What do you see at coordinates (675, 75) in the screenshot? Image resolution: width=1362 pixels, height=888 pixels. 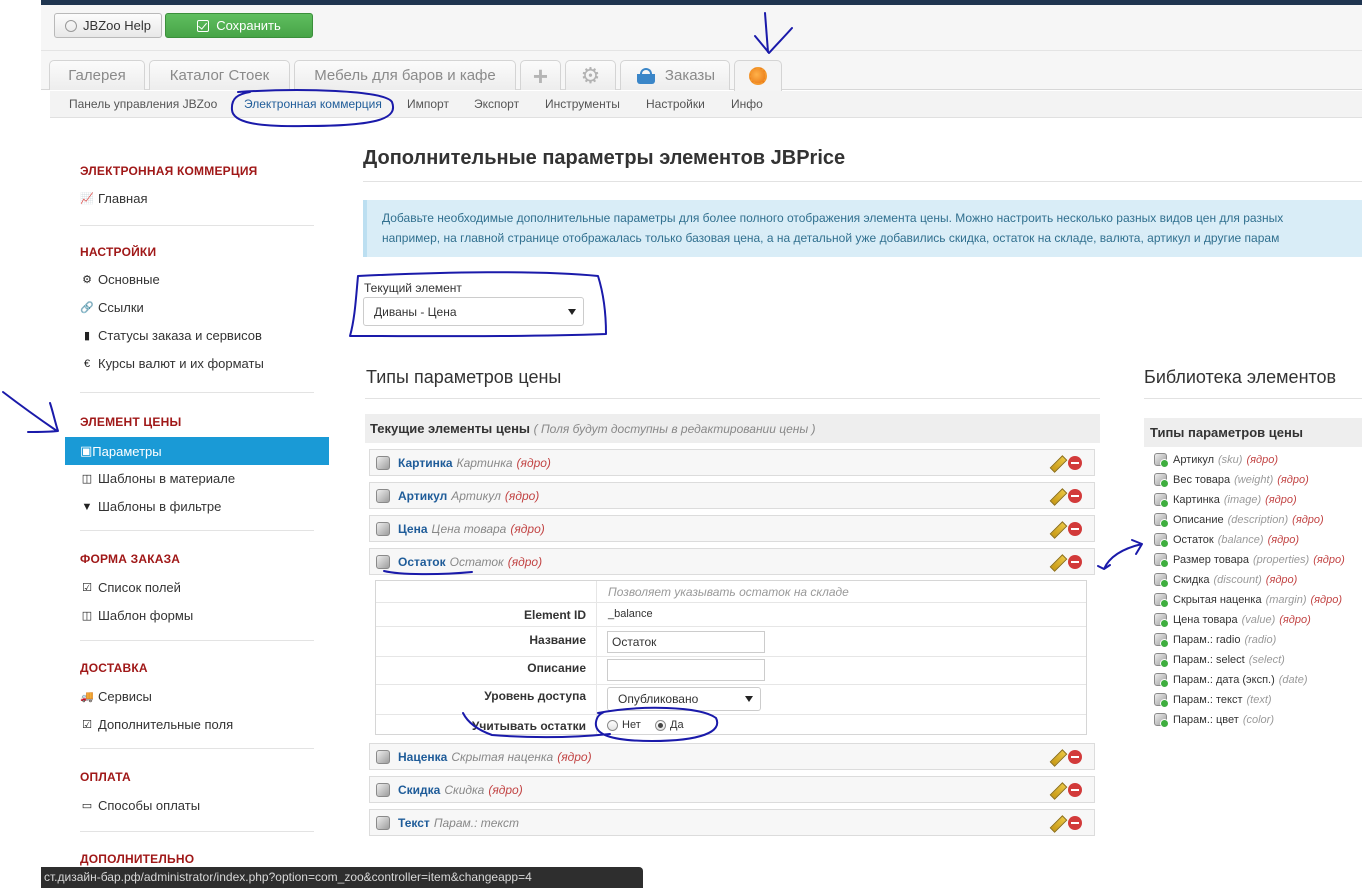 I see `tab-orders: Заказы` at bounding box center [675, 75].